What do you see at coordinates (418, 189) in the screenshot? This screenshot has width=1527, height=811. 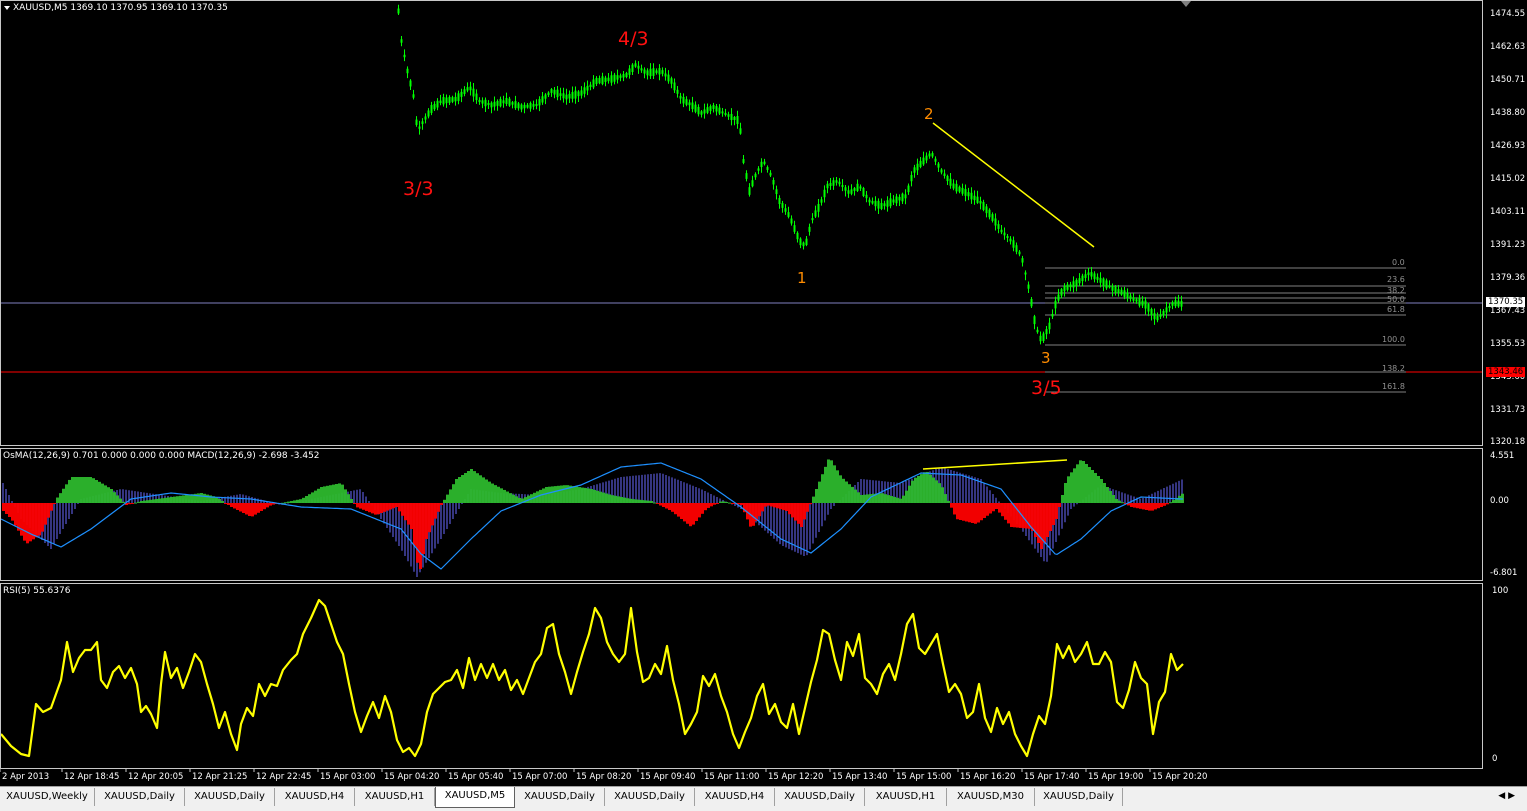 I see `wave-label-3-3: 3/3` at bounding box center [418, 189].